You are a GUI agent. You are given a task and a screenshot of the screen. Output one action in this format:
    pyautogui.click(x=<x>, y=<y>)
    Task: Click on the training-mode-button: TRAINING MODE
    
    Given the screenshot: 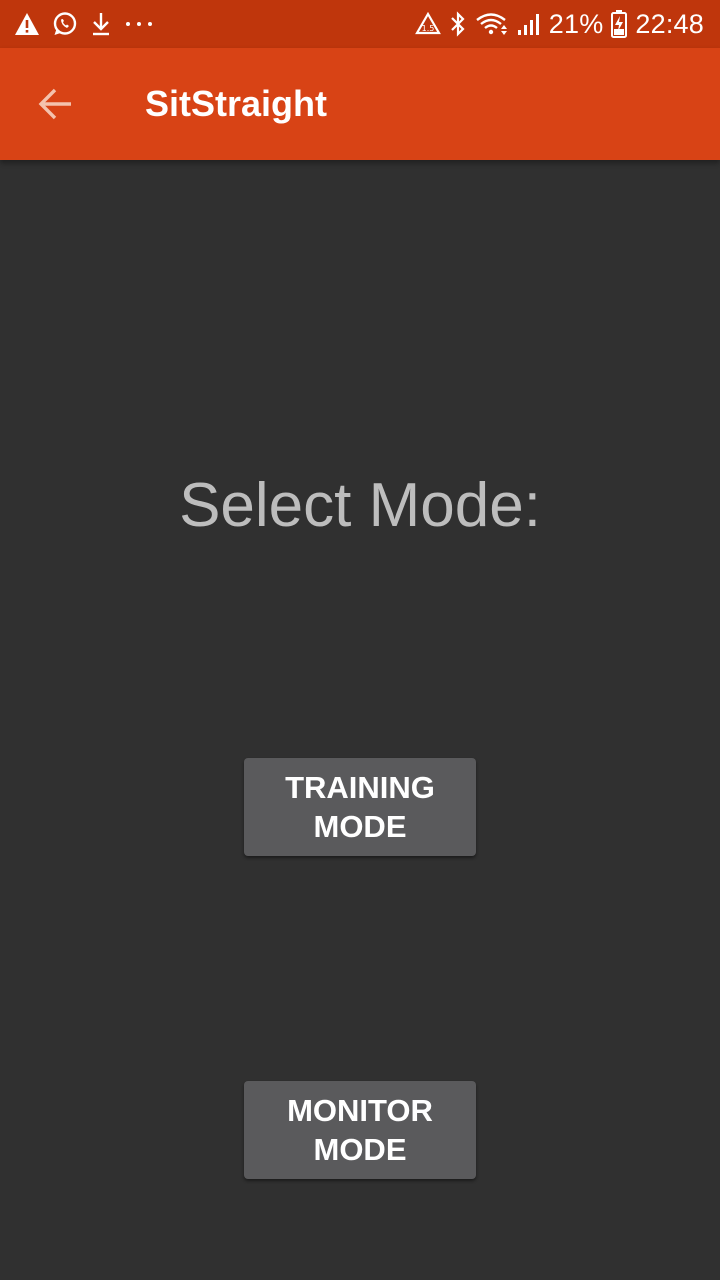 What is the action you would take?
    pyautogui.click(x=360, y=807)
    